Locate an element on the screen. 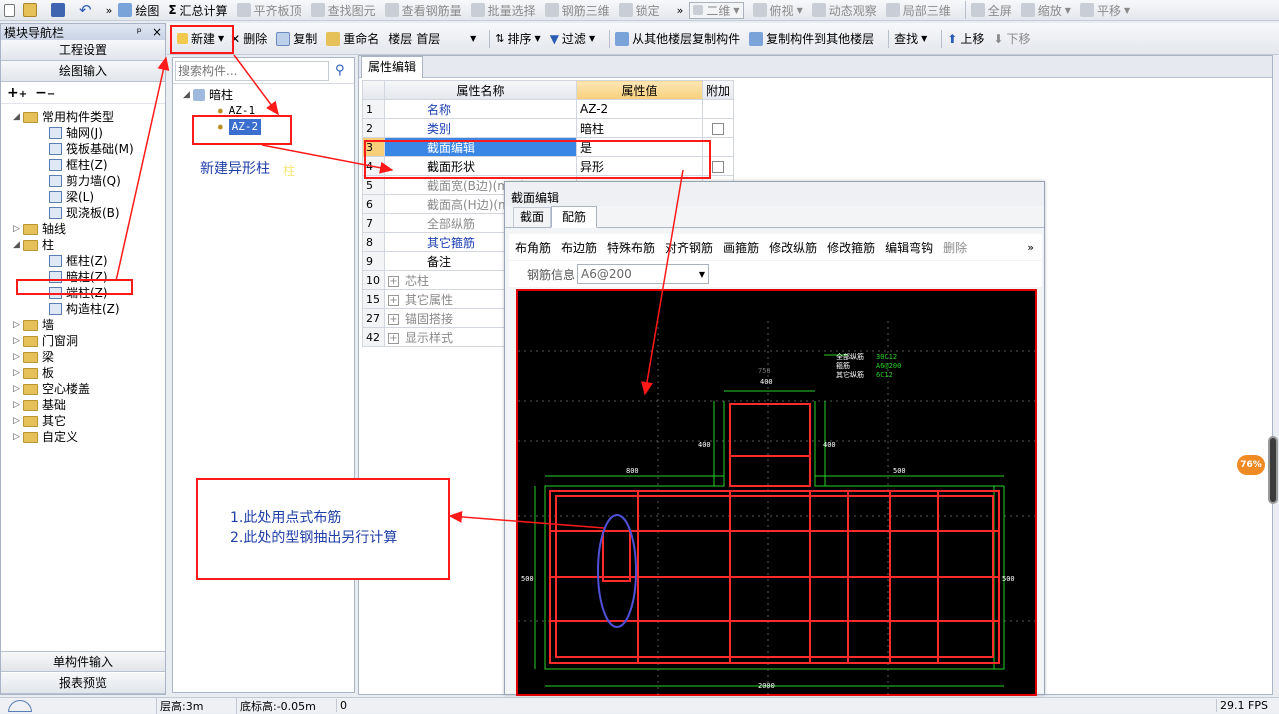 The width and height of the screenshot is (1279, 714). search-icon: ⚲ is located at coordinates (340, 70).